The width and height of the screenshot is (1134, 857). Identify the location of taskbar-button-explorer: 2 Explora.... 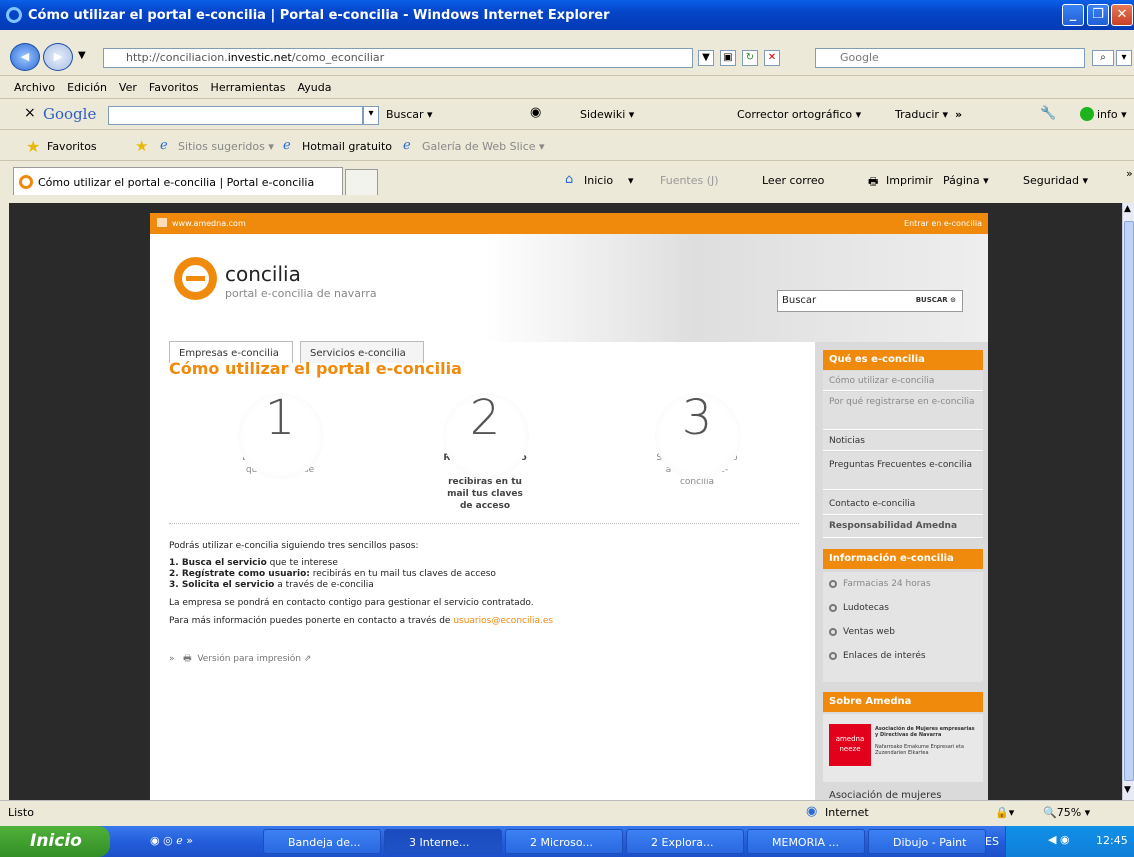
(685, 841).